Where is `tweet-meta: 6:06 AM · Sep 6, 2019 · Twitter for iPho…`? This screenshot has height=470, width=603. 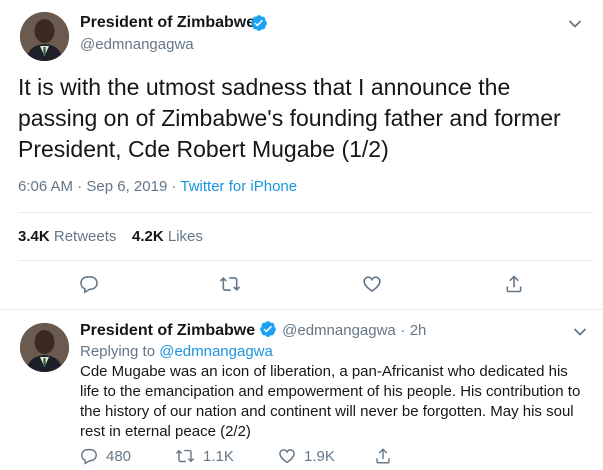 tweet-meta: 6:06 AM · Sep 6, 2019 · Twitter for iPho… is located at coordinates (157, 186).